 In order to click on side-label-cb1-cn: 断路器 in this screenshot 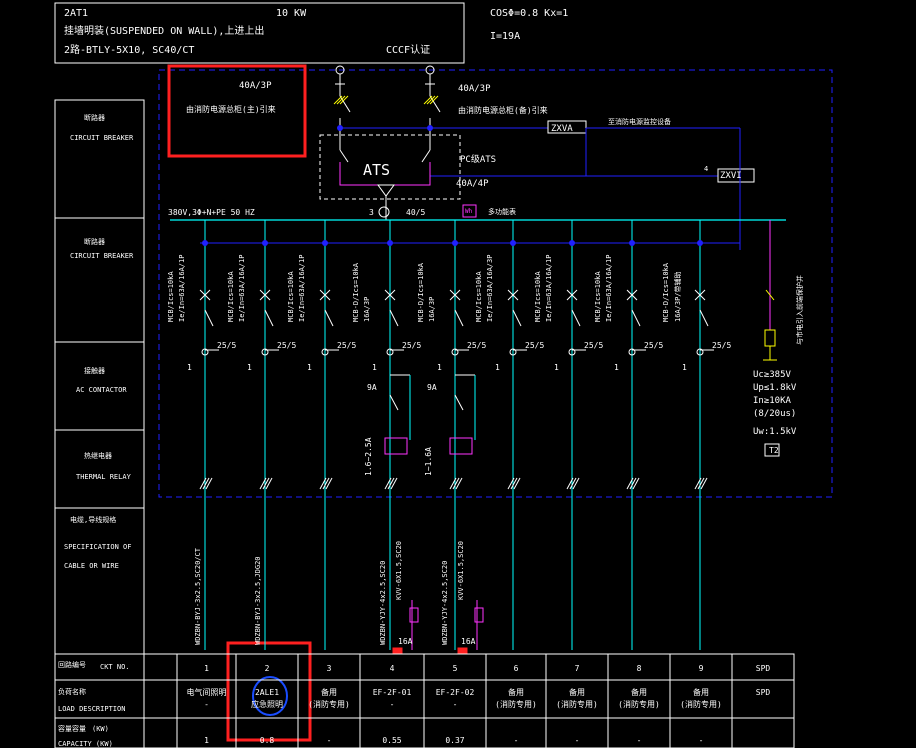, I will do `click(94, 118)`.